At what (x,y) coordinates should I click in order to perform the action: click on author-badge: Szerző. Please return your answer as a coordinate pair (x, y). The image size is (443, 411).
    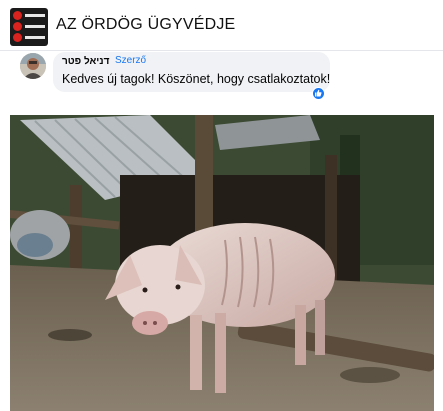
    Looking at the image, I should click on (131, 60).